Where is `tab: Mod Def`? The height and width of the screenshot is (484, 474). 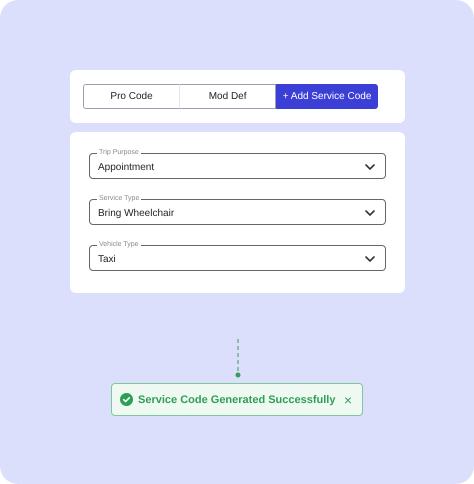
tab: Mod Def is located at coordinates (228, 96).